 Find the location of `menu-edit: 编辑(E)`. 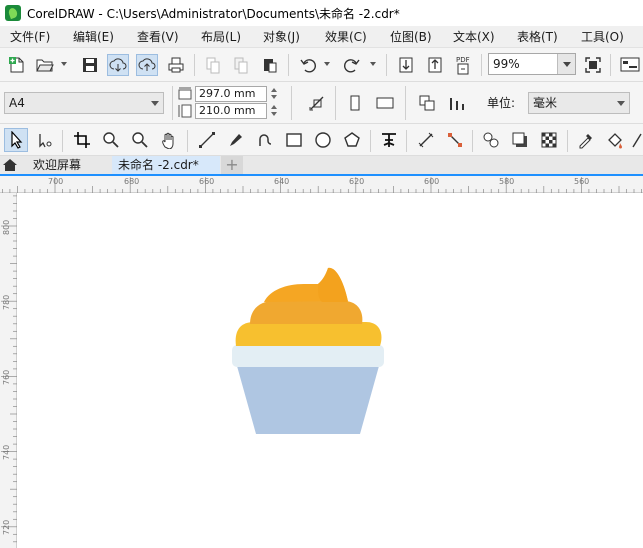

menu-edit: 编辑(E) is located at coordinates (93, 37).